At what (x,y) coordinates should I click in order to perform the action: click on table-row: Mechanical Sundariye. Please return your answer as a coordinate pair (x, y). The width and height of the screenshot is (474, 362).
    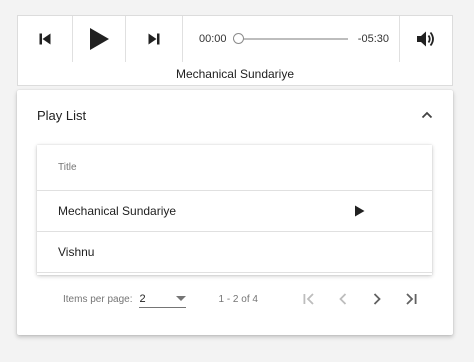
    Looking at the image, I should click on (234, 211).